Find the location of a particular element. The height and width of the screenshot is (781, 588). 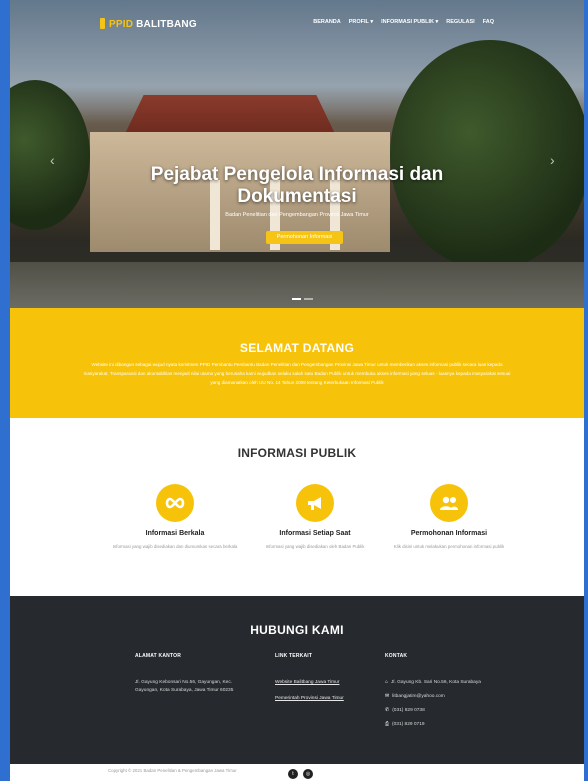

link-balitbang: Website Balitbang Jawa Timur is located at coordinates (315, 683).